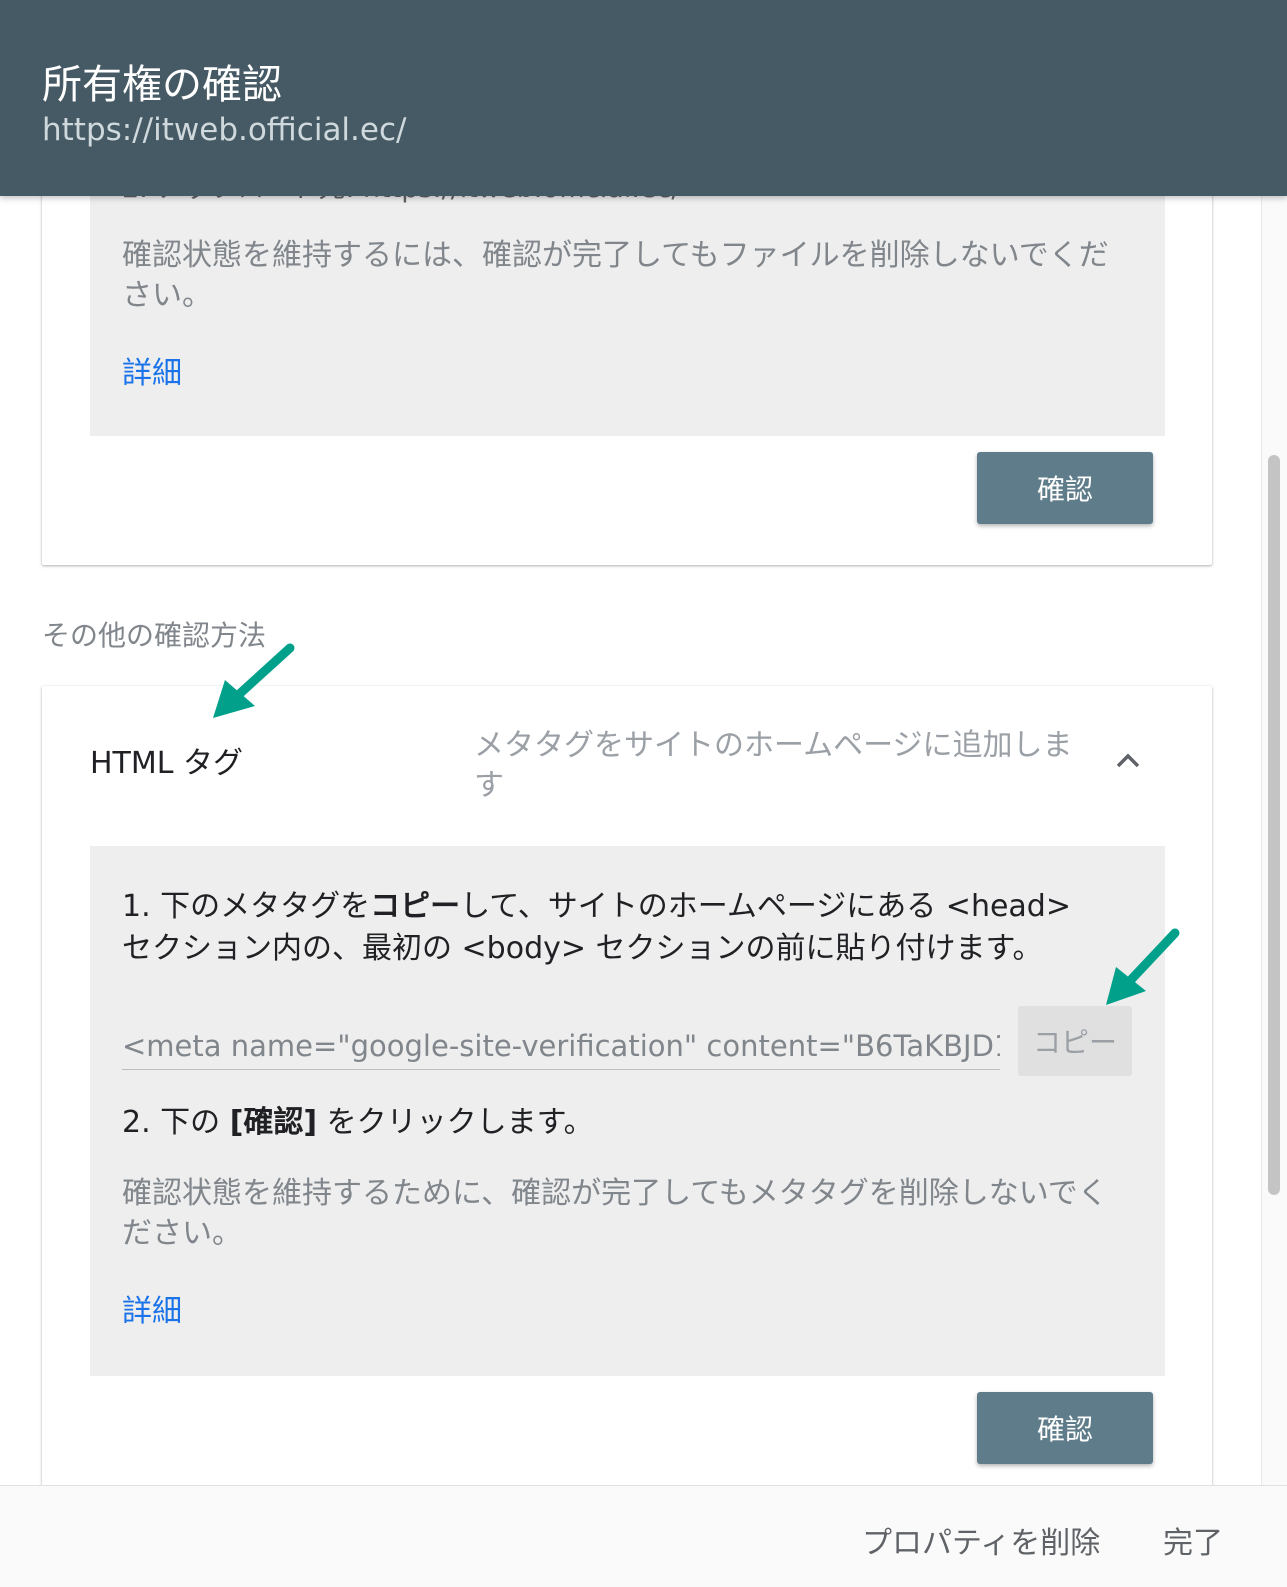 Image resolution: width=1287 pixels, height=1587 pixels. What do you see at coordinates (1065, 1428) in the screenshot?
I see `confirm-button-html: 確認` at bounding box center [1065, 1428].